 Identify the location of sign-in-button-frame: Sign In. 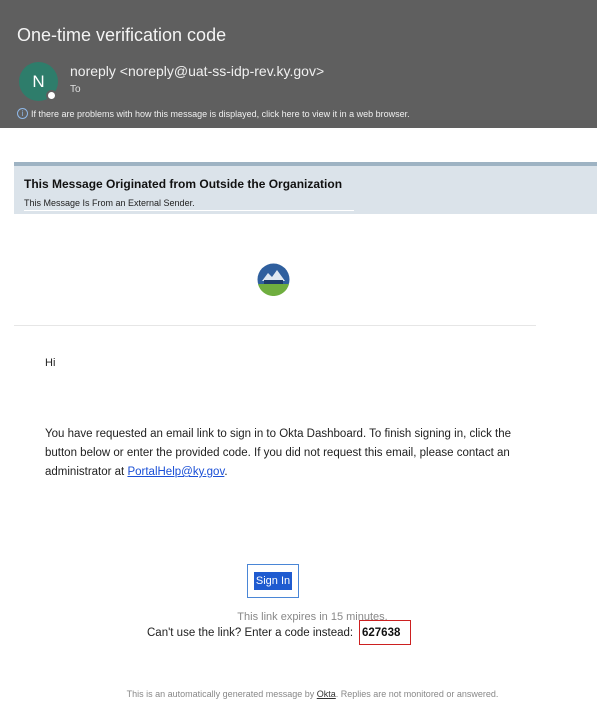
(273, 581).